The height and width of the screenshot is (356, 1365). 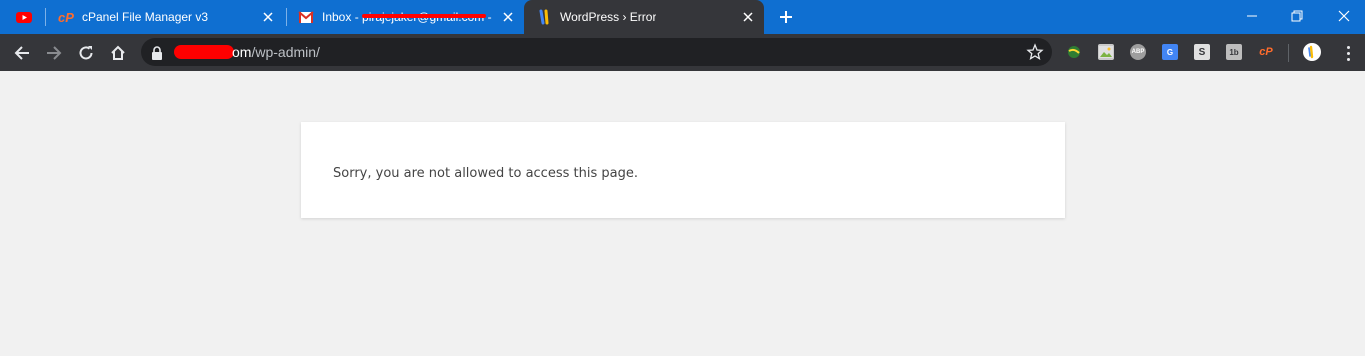 I want to click on tab-title: cPanel File Manager v3, so click(x=145, y=17).